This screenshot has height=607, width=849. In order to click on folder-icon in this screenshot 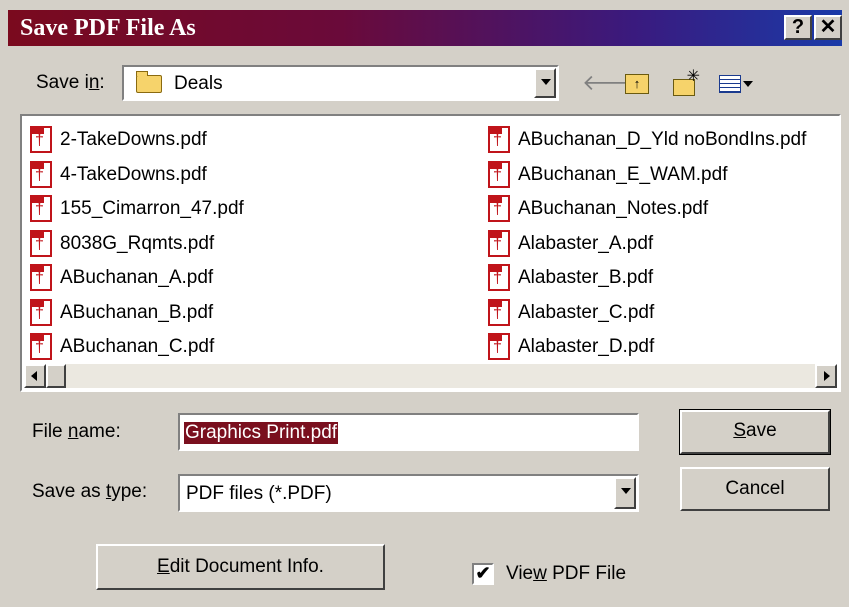, I will do `click(149, 82)`.